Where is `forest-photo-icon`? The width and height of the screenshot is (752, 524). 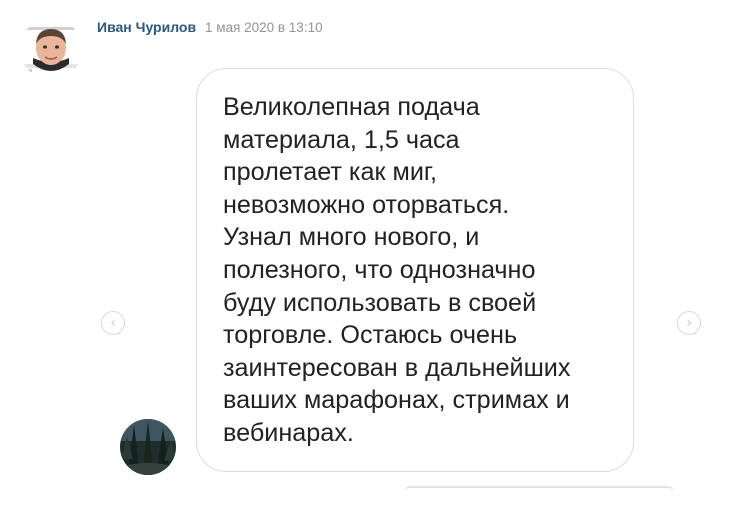
forest-photo-icon is located at coordinates (148, 447).